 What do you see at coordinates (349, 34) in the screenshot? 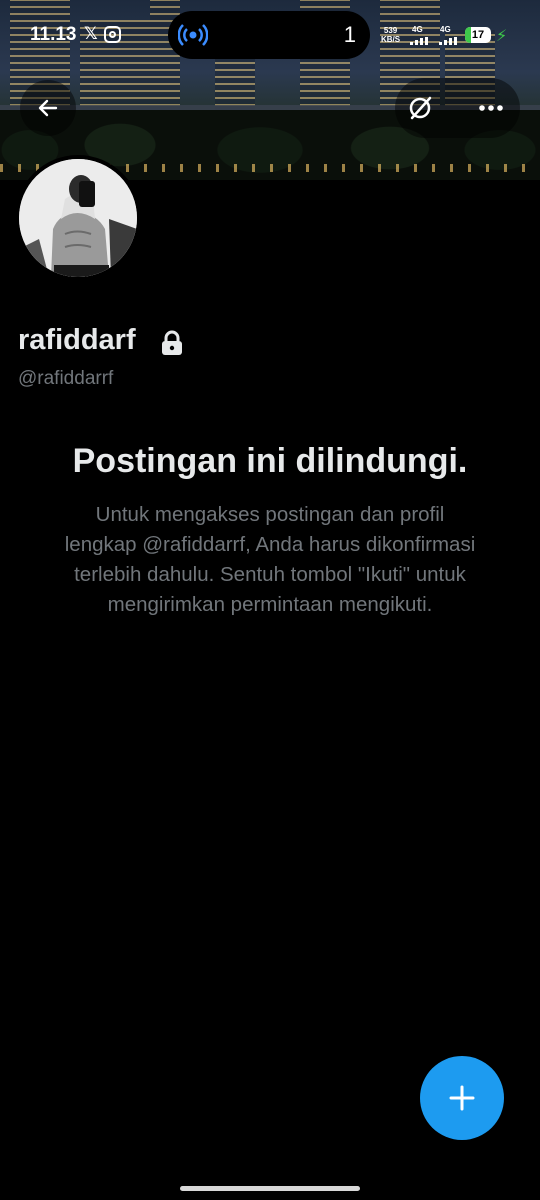
I see `pill-count: 1` at bounding box center [349, 34].